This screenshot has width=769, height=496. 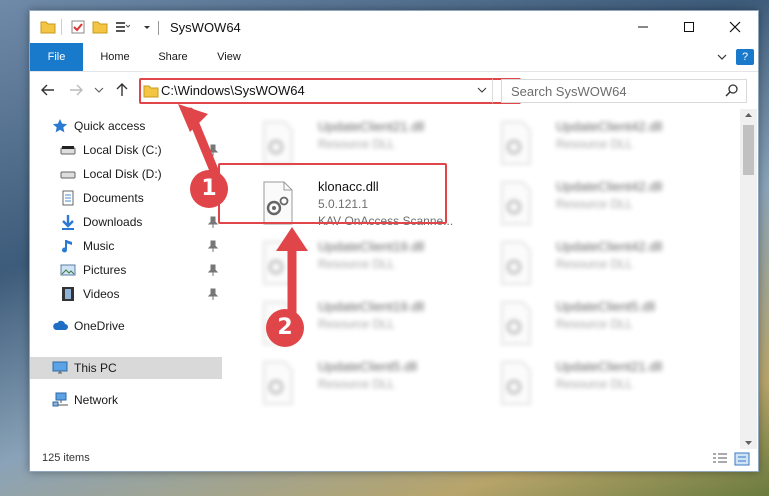 I want to click on forward-button, so click(x=76, y=90).